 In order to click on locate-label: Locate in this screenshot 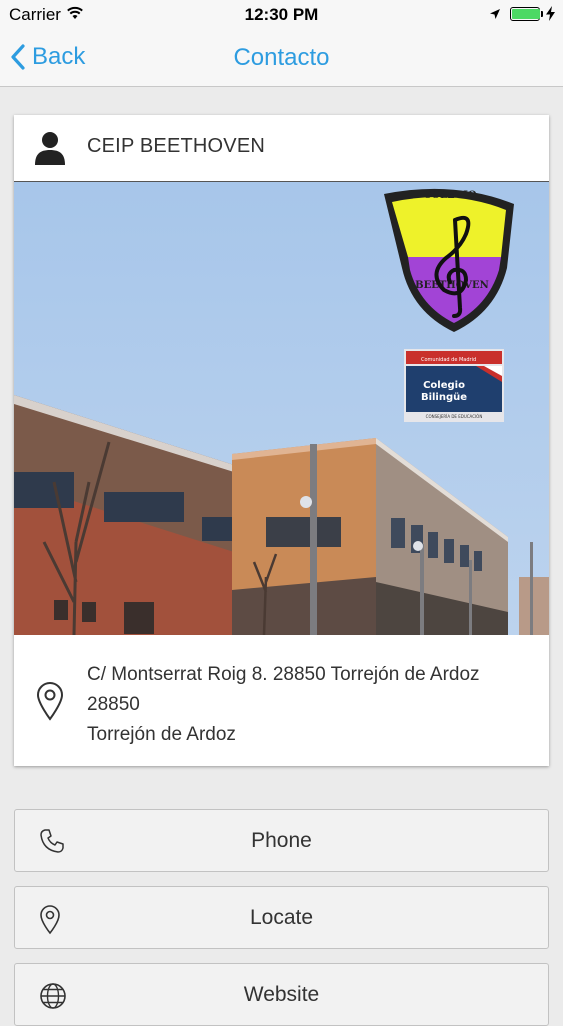, I will do `click(281, 917)`.